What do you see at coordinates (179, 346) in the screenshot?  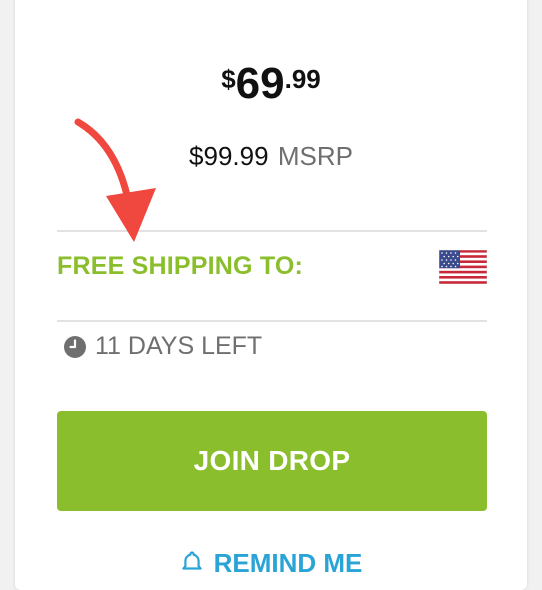 I see `days-left-text: 11 DAYS LEFT` at bounding box center [179, 346].